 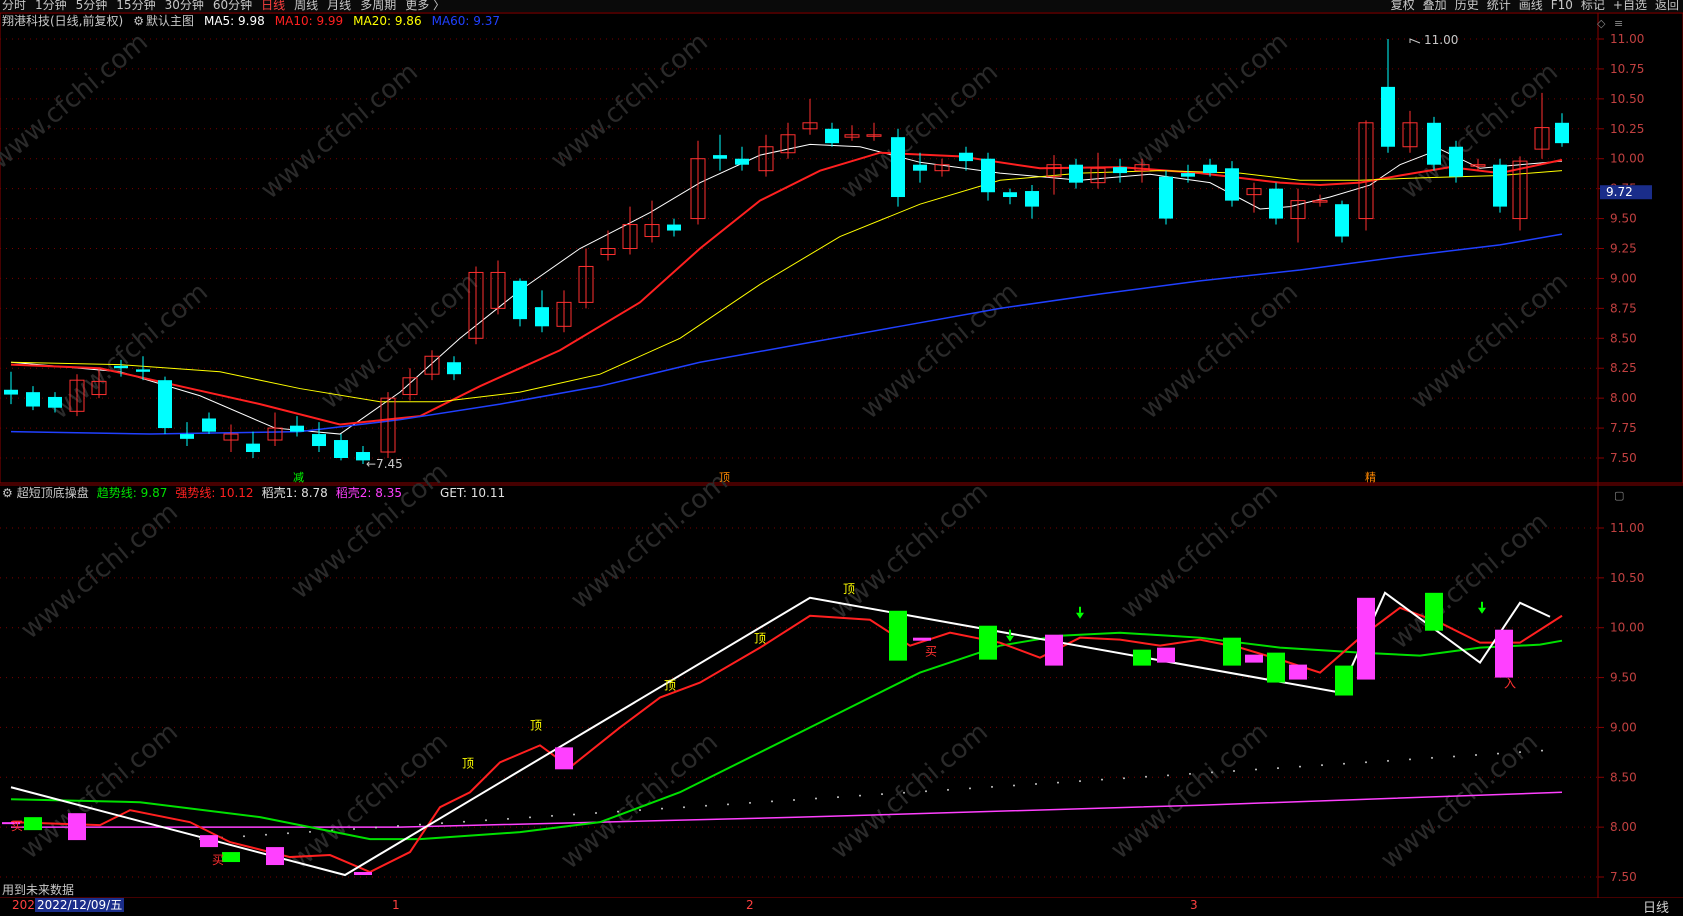 I want to click on indicator-name: 默认主图, so click(x=170, y=21).